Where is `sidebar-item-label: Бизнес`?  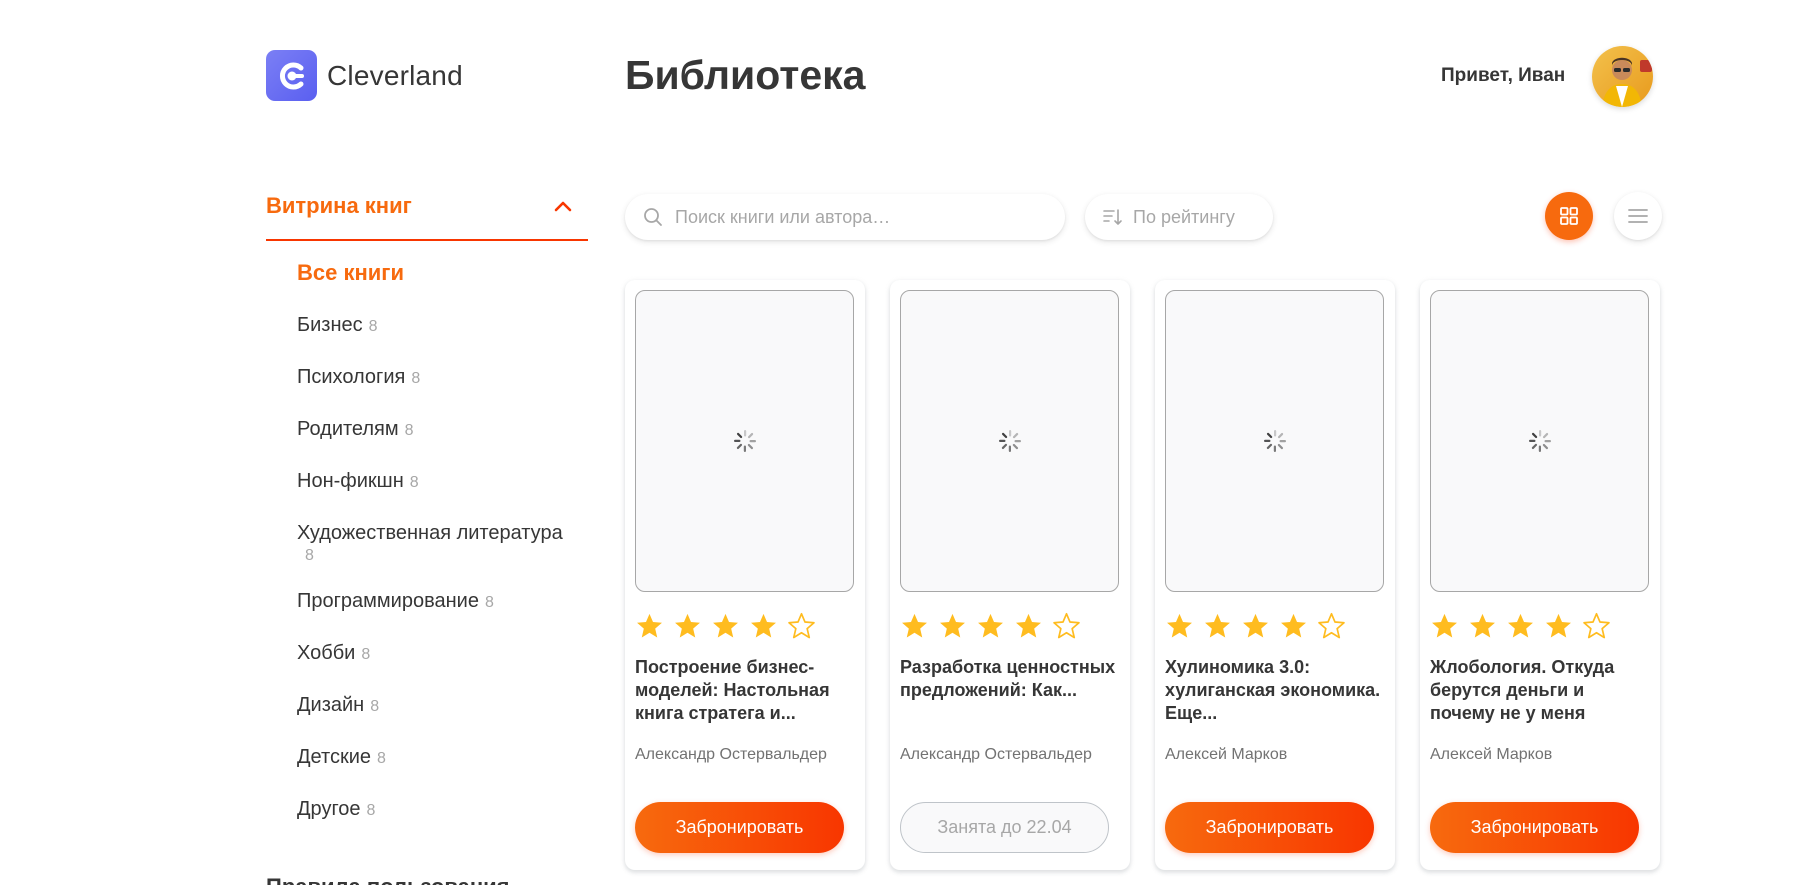 sidebar-item-label: Бизнес is located at coordinates (330, 325).